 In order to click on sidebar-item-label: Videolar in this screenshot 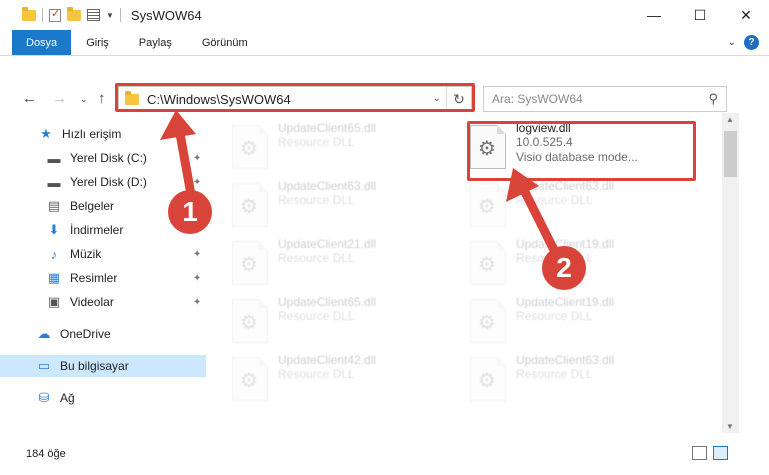, I will do `click(92, 302)`.